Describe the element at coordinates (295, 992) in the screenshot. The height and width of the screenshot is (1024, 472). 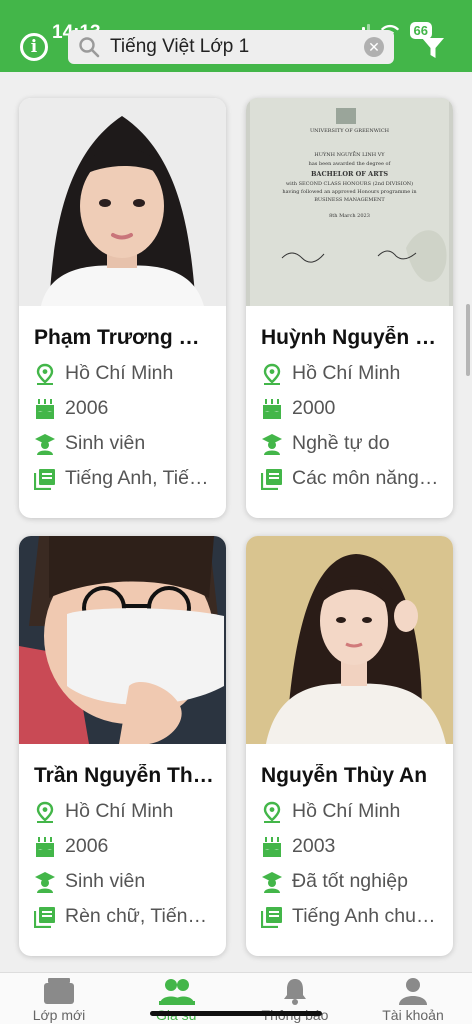
I see `bell-icon` at that location.